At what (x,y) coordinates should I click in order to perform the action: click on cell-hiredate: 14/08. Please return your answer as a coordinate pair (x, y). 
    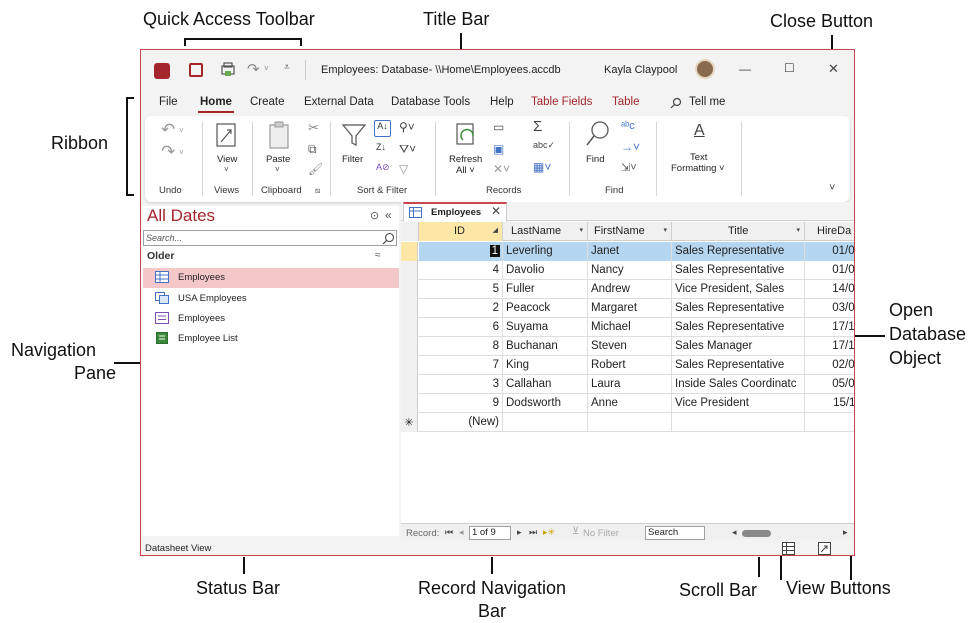
    Looking at the image, I should click on (829, 289).